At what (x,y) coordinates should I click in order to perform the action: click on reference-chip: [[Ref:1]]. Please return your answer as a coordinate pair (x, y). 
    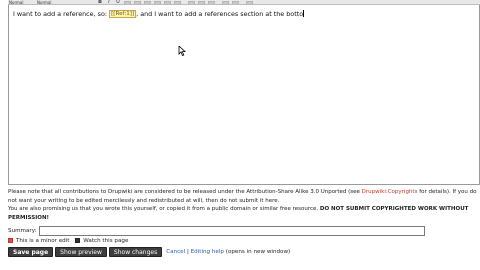
    Looking at the image, I should click on (123, 14).